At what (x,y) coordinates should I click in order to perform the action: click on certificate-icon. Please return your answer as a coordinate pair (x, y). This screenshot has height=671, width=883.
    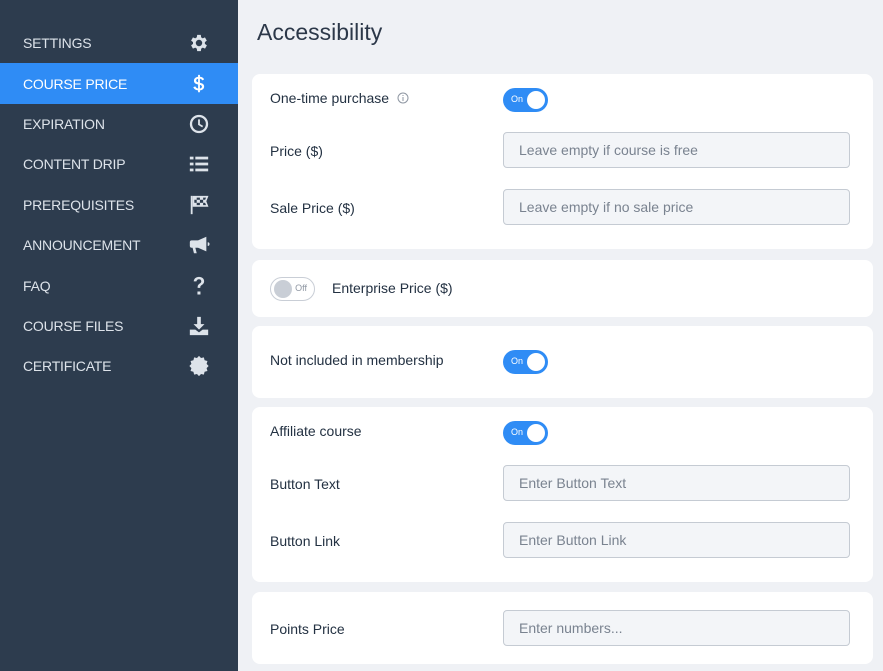
    Looking at the image, I should click on (199, 366).